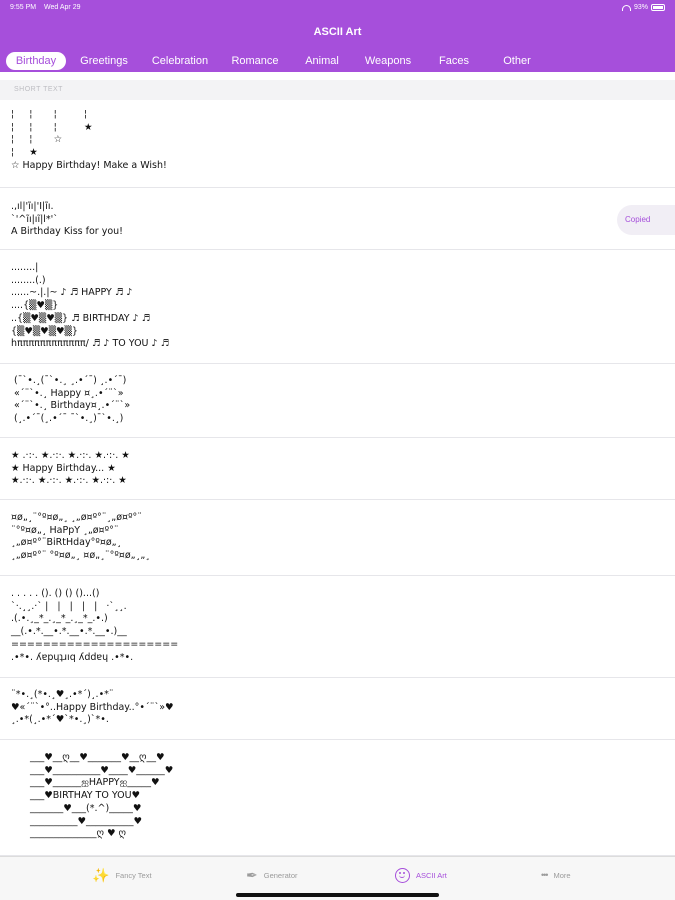 The width and height of the screenshot is (675, 900). Describe the element at coordinates (38, 89) in the screenshot. I see `section-title: SHORT TEXT` at that location.